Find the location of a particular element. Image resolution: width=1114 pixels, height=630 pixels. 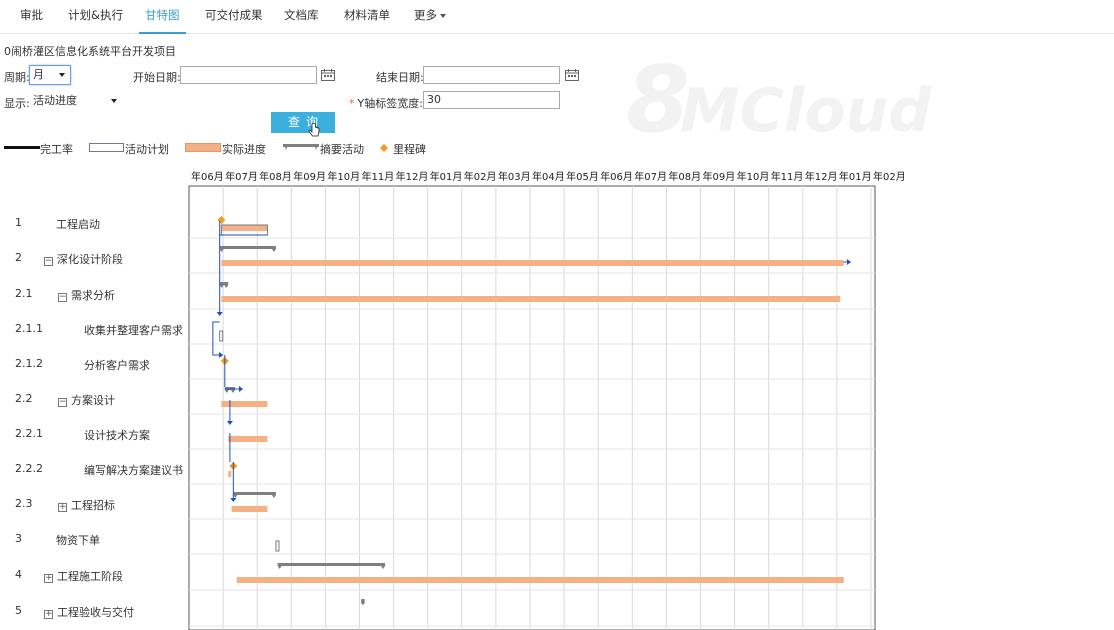

x-tick-label: 年03月 is located at coordinates (514, 176).